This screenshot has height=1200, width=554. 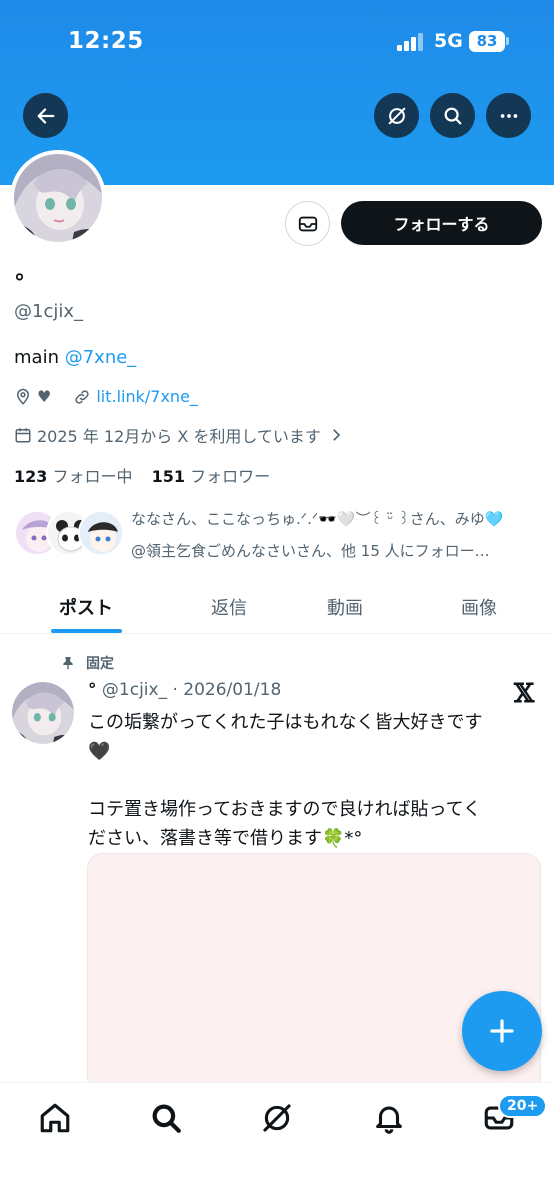 I want to click on following-link: 123 フォロー中, so click(x=73, y=476).